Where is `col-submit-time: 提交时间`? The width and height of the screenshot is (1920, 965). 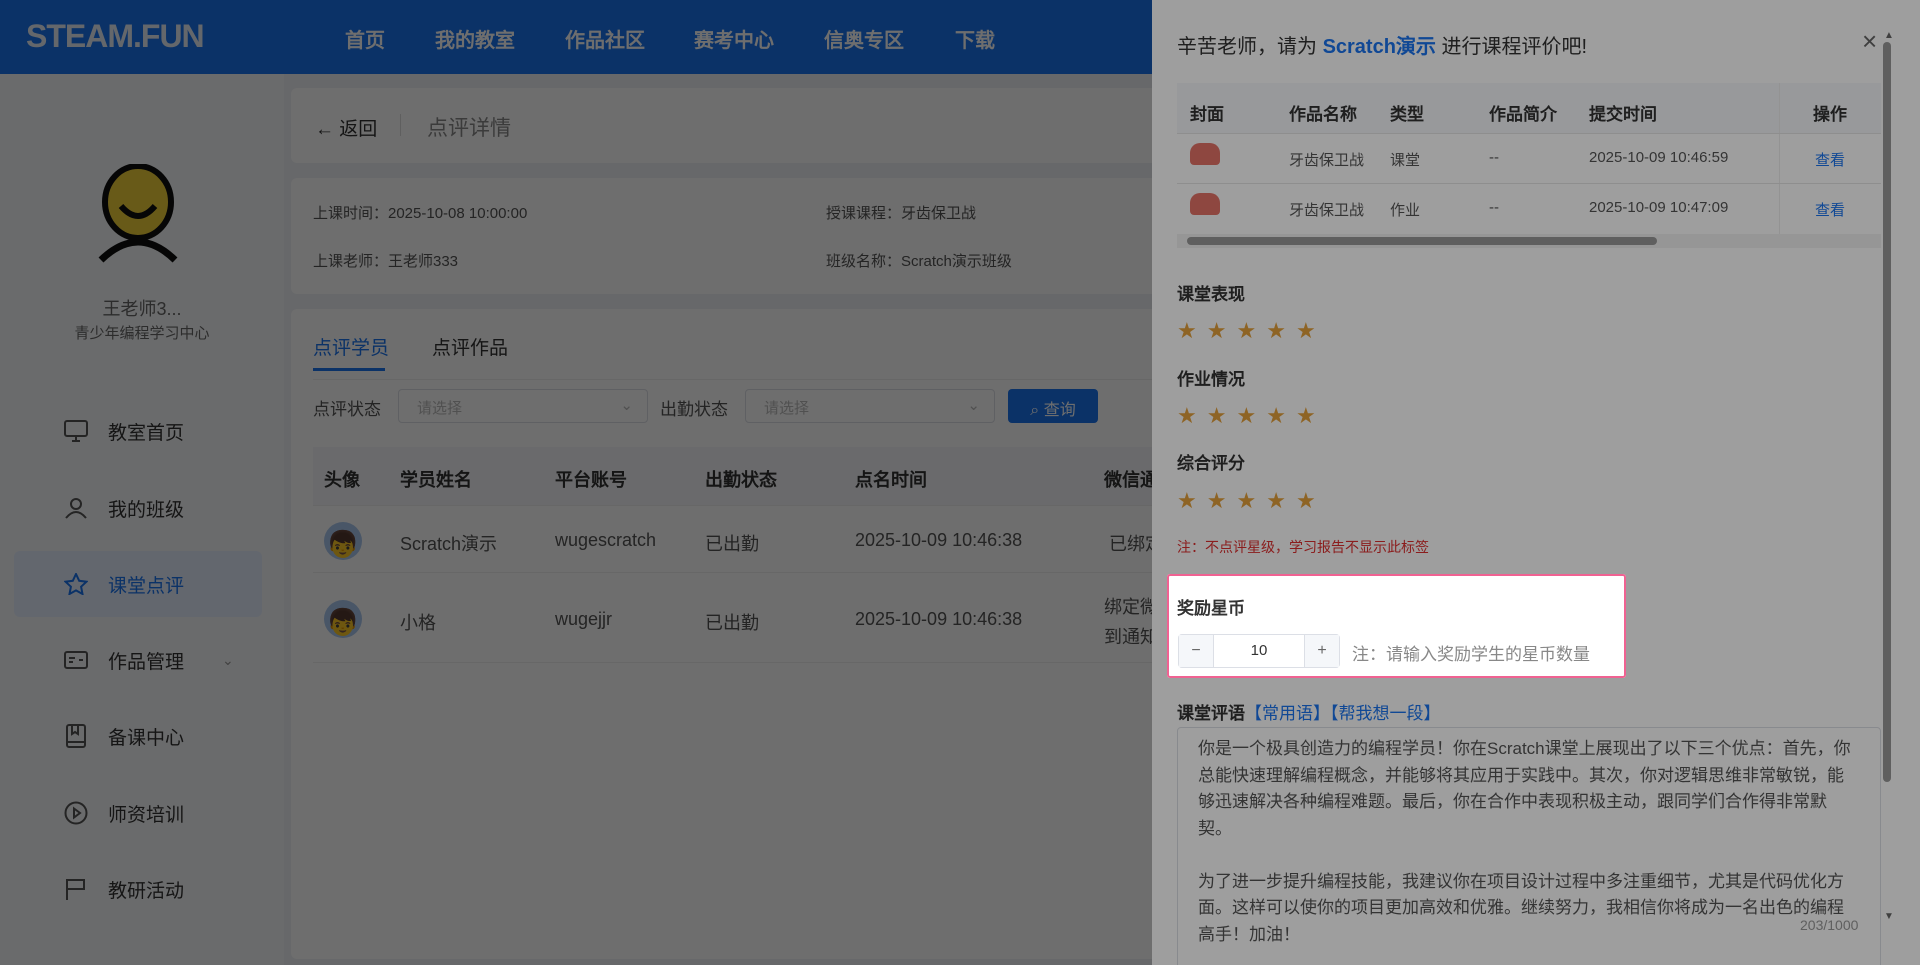 col-submit-time: 提交时间 is located at coordinates (1623, 114).